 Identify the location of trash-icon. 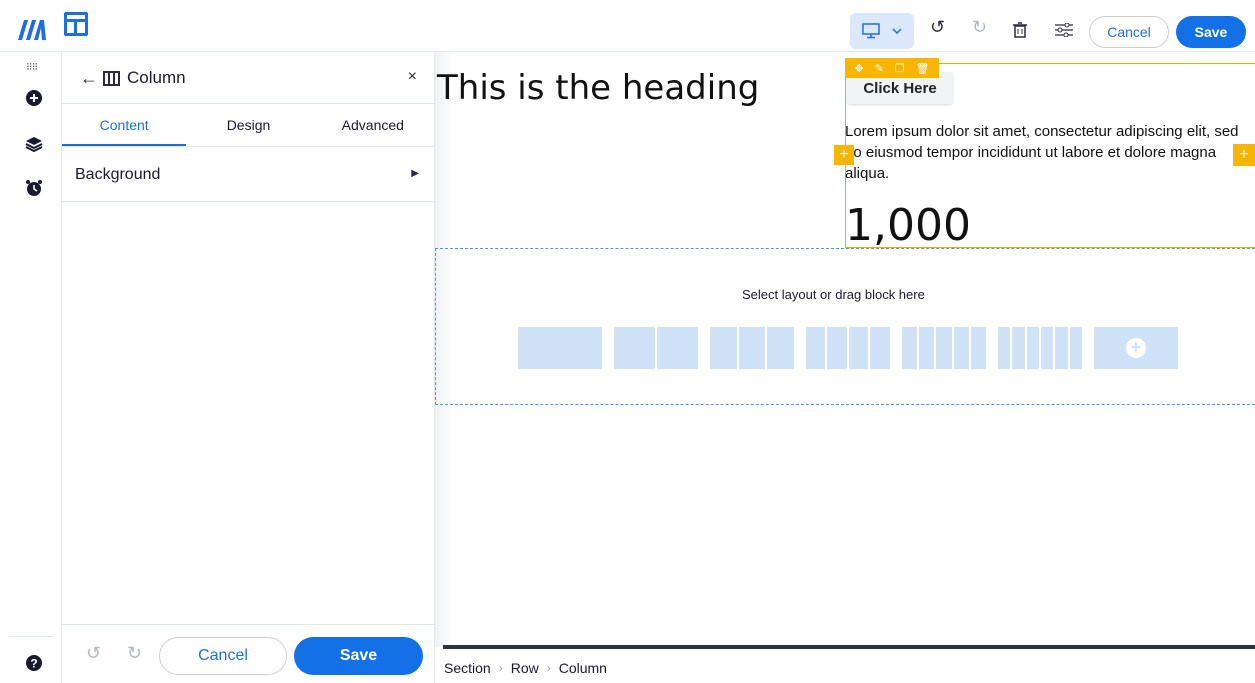
(1020, 30).